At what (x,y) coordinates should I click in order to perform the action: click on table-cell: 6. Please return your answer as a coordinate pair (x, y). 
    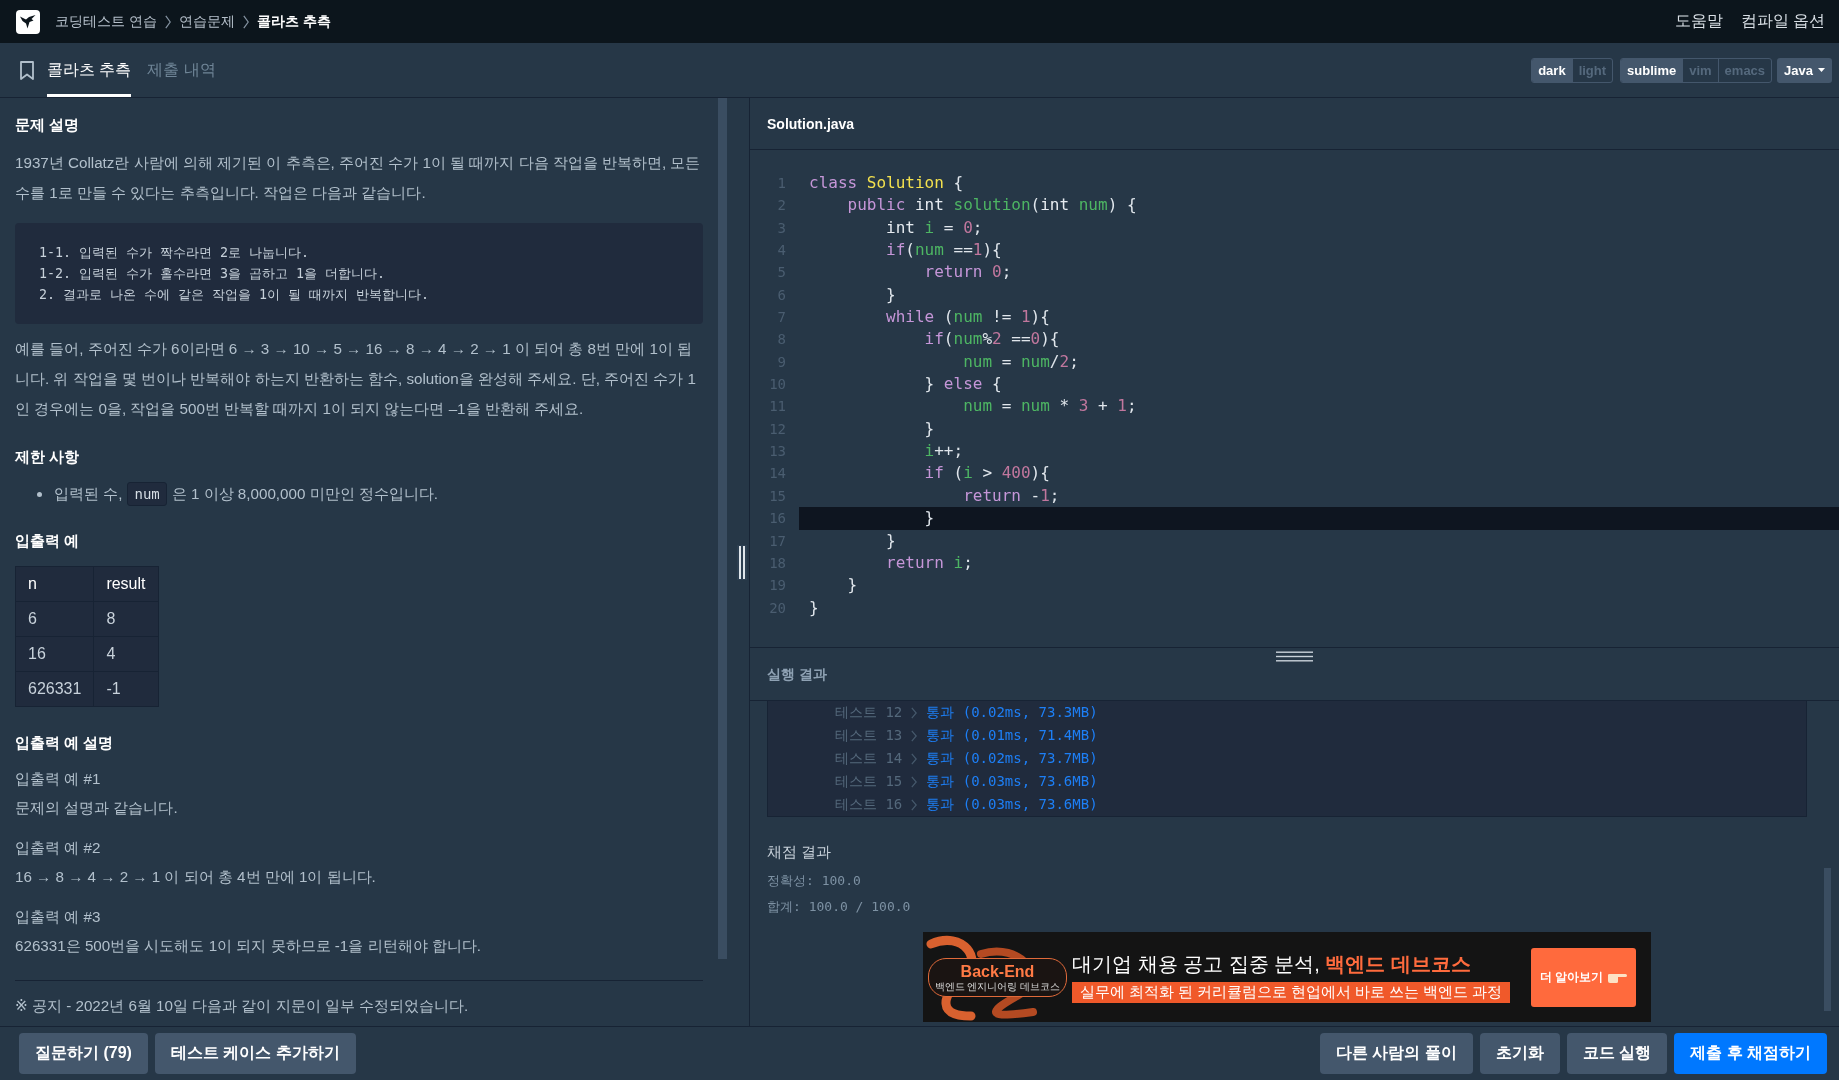
    Looking at the image, I should click on (54, 619).